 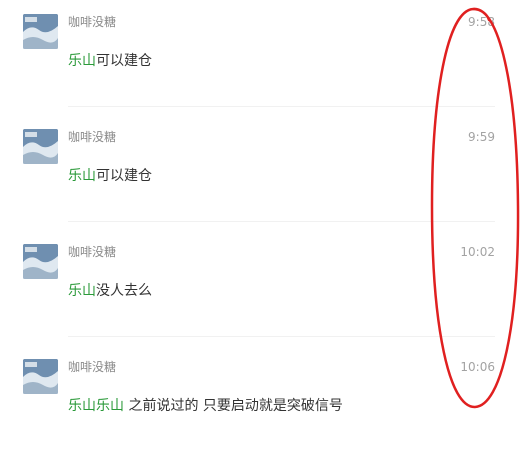 What do you see at coordinates (96, 406) in the screenshot?
I see `mention-link: 乐山乐山` at bounding box center [96, 406].